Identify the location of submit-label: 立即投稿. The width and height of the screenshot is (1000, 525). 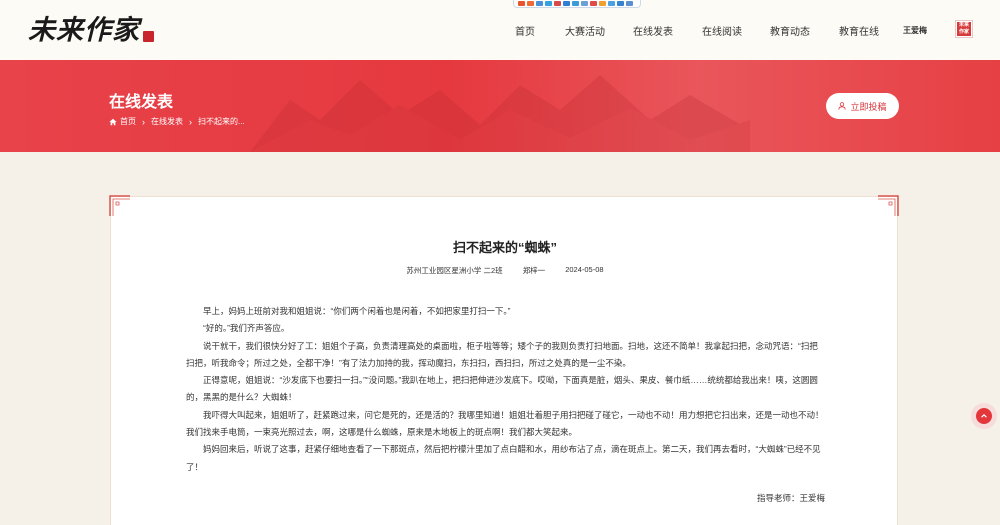
(868, 106).